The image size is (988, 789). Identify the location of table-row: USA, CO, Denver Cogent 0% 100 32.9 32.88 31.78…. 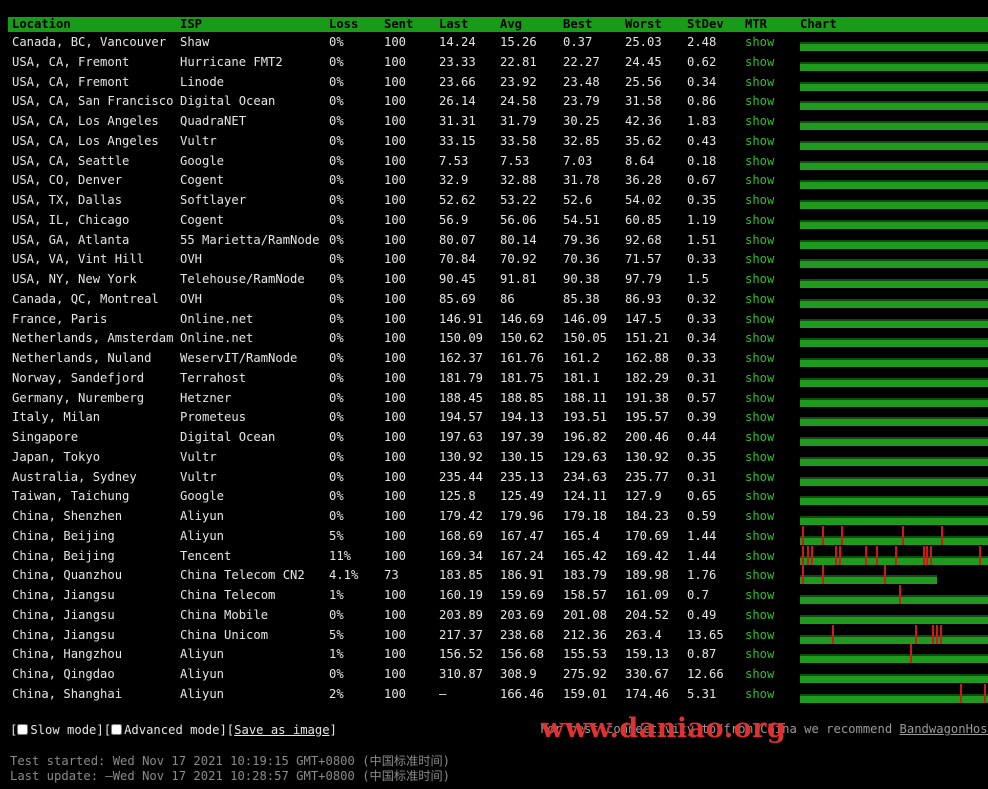
(498, 180).